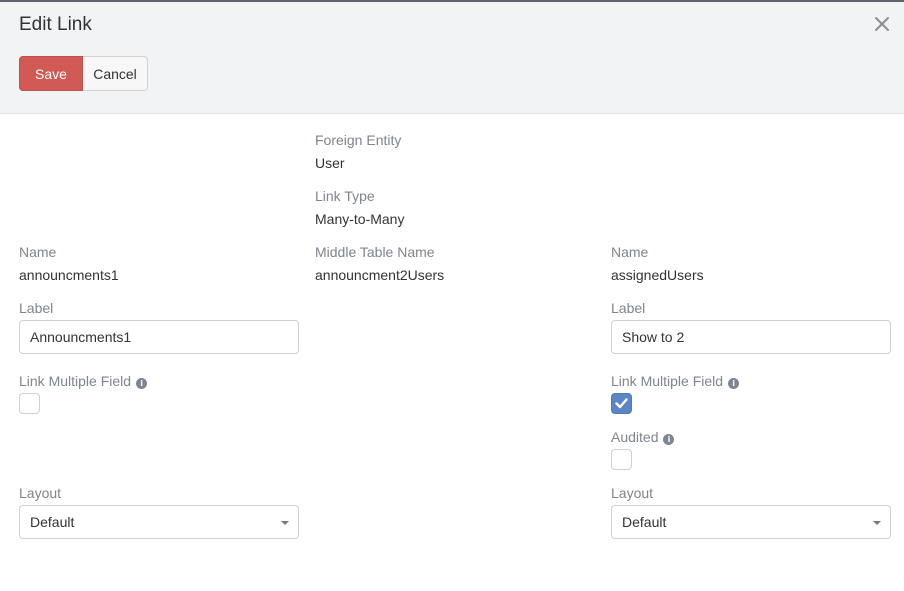 This screenshot has width=904, height=591. I want to click on left-layout-select: Default, so click(159, 522).